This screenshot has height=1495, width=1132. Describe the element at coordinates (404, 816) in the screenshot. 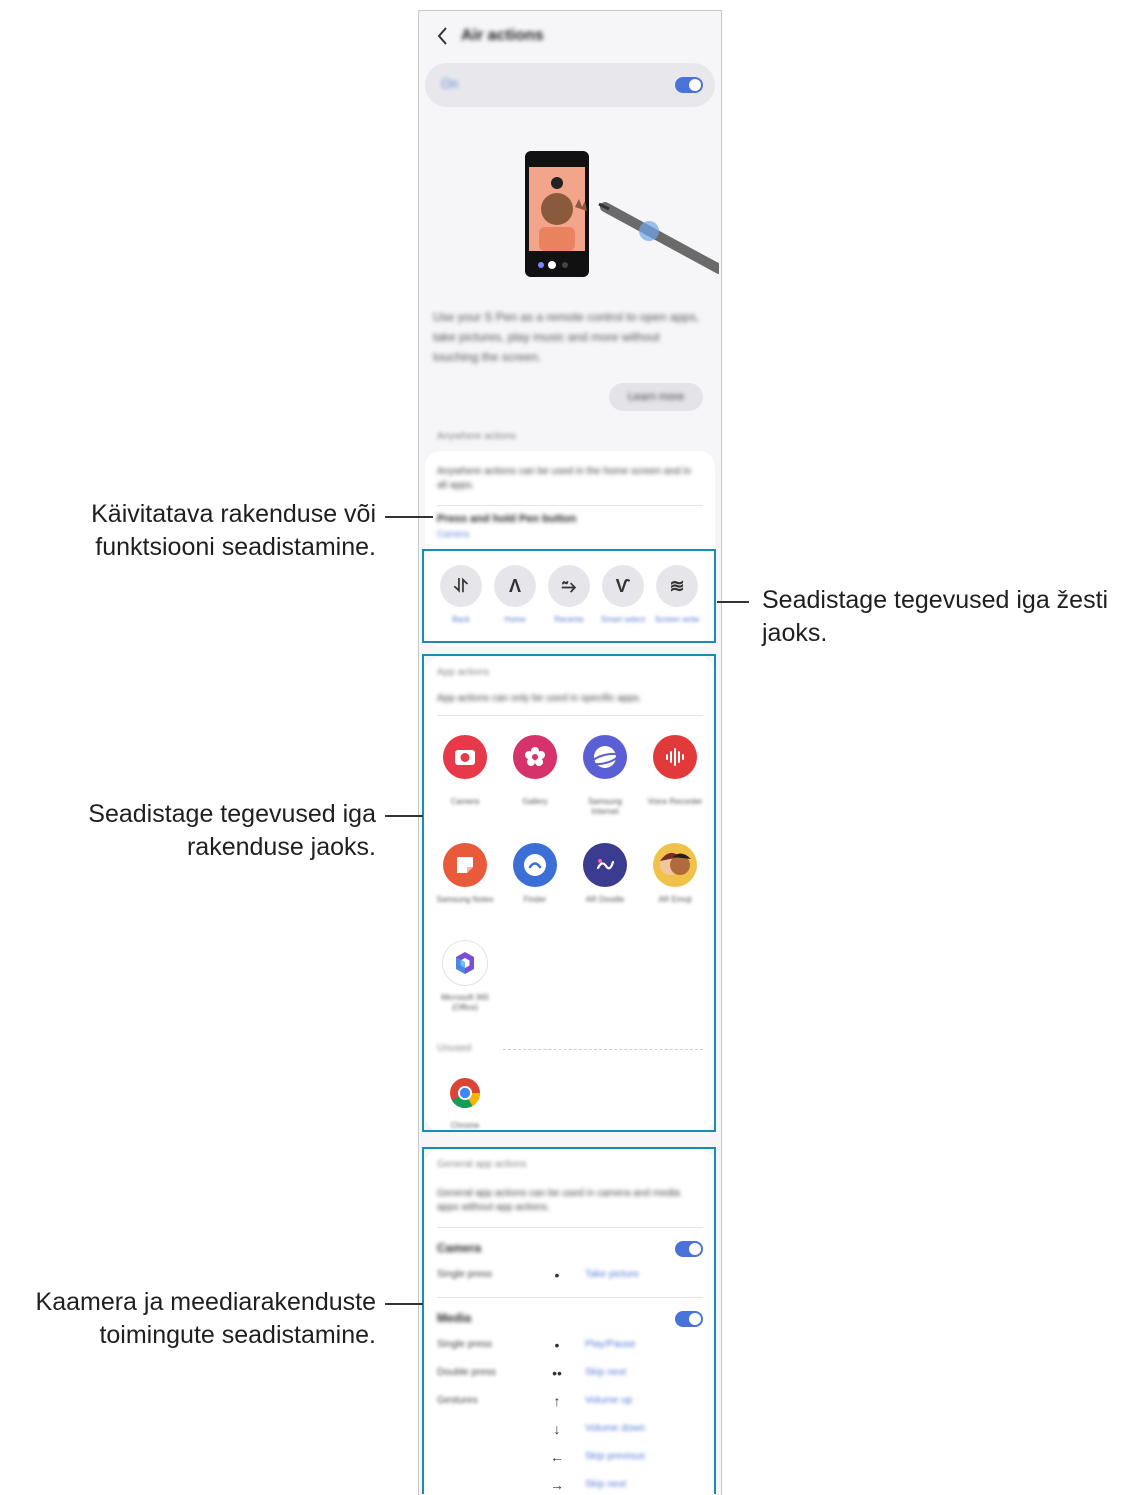

I see `callout-apps-leader` at that location.